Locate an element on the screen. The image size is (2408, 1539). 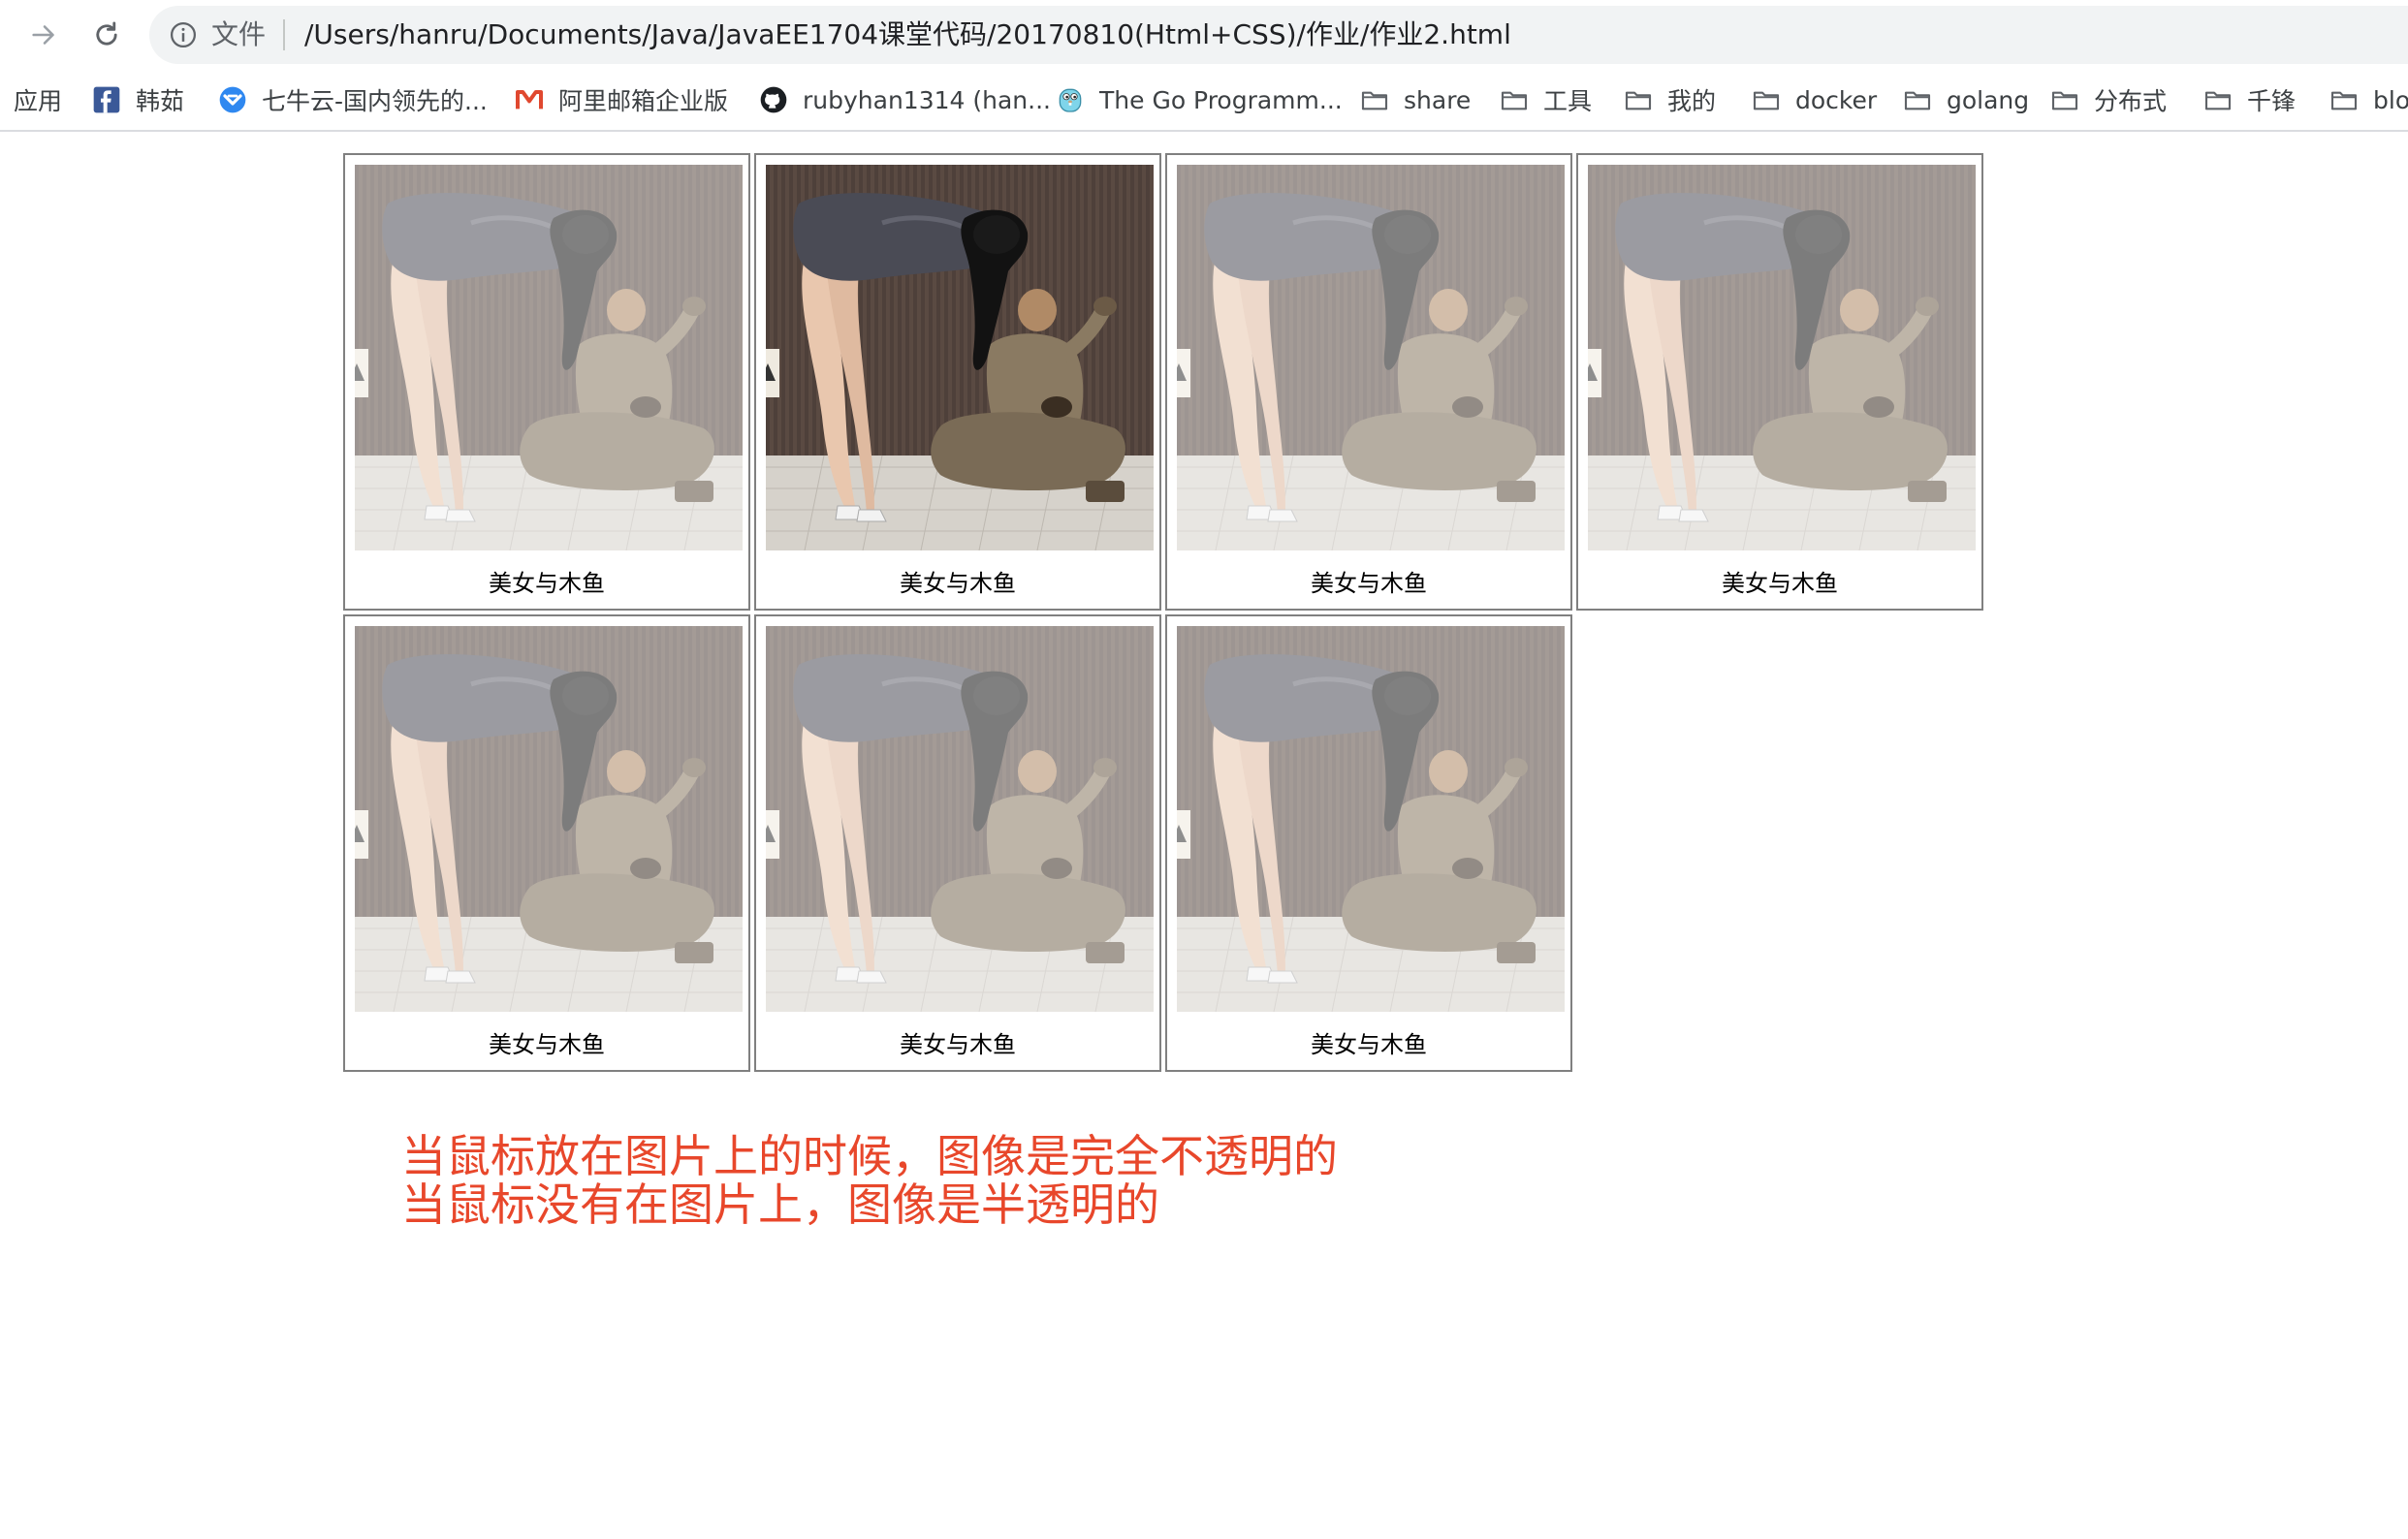
bookmark-8: 工具 is located at coordinates (1545, 100).